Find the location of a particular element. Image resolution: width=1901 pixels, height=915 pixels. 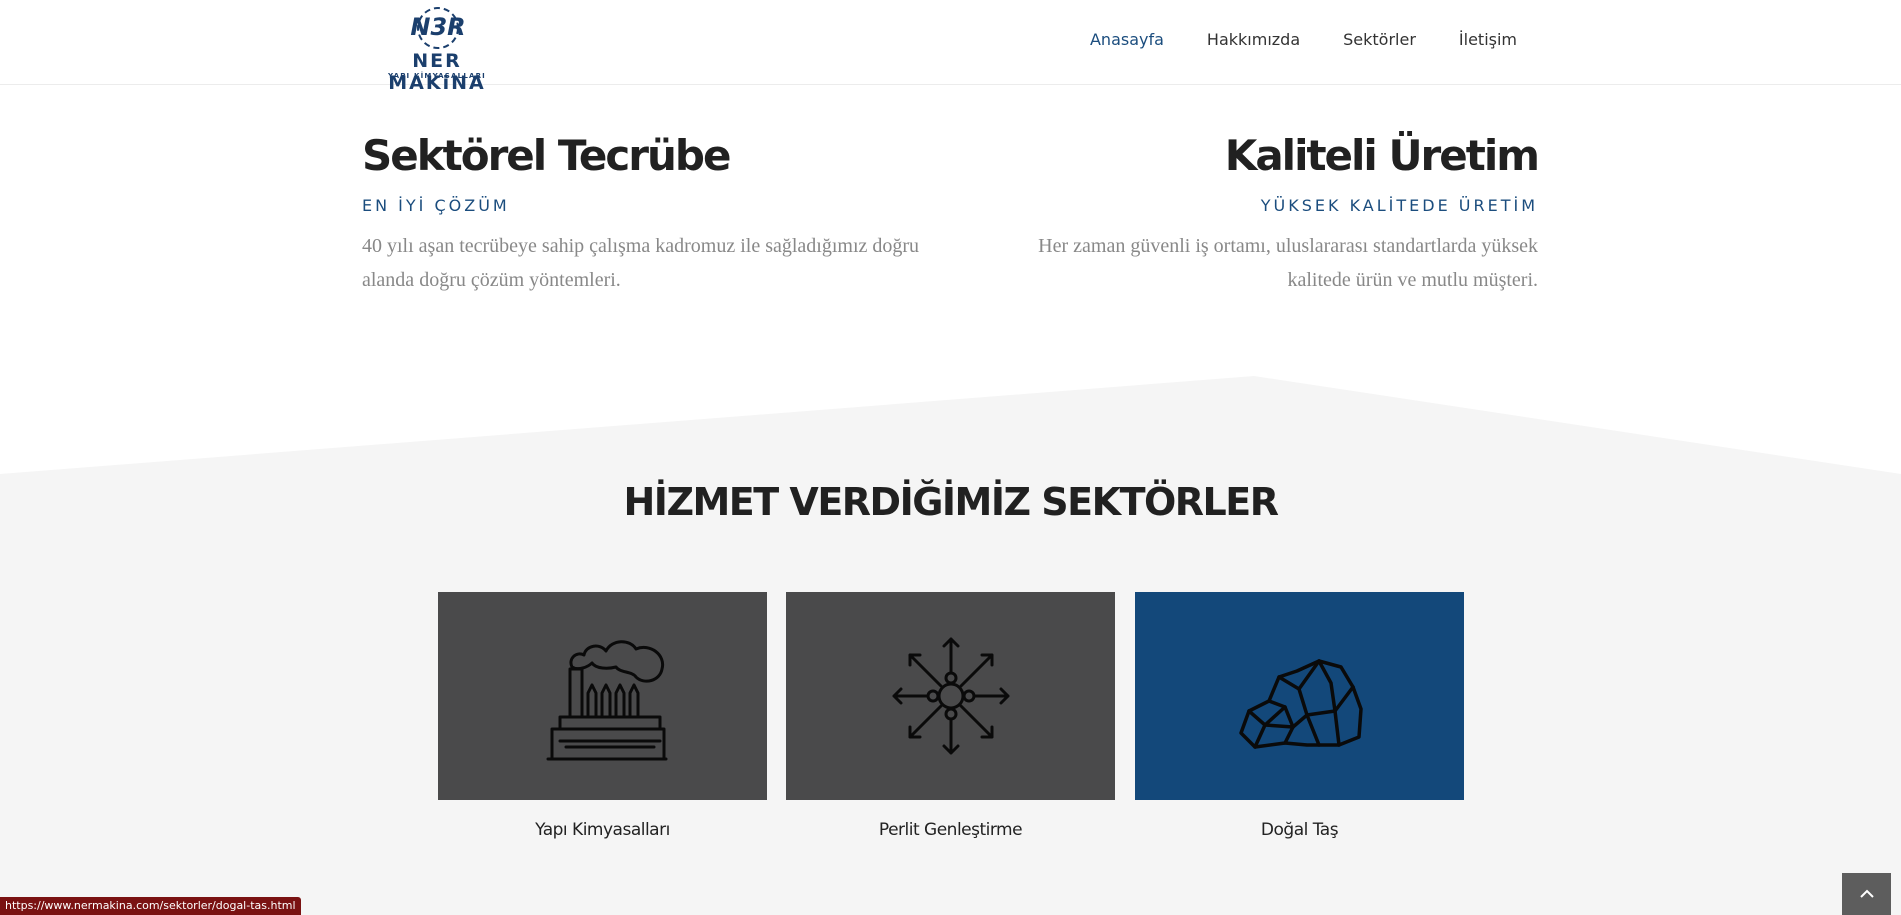

sector-card-label: Yapı Kimyasalları is located at coordinates (602, 830).